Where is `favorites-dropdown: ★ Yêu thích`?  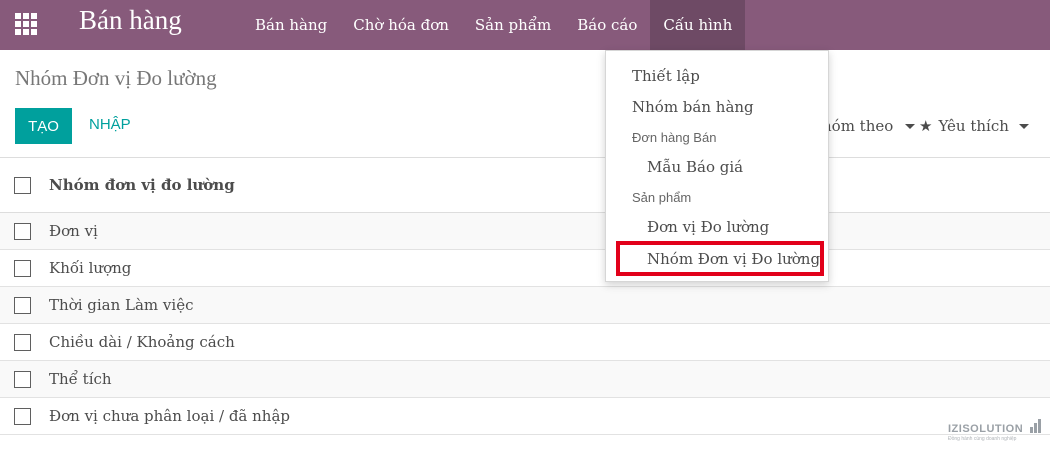 favorites-dropdown: ★ Yêu thích is located at coordinates (974, 126).